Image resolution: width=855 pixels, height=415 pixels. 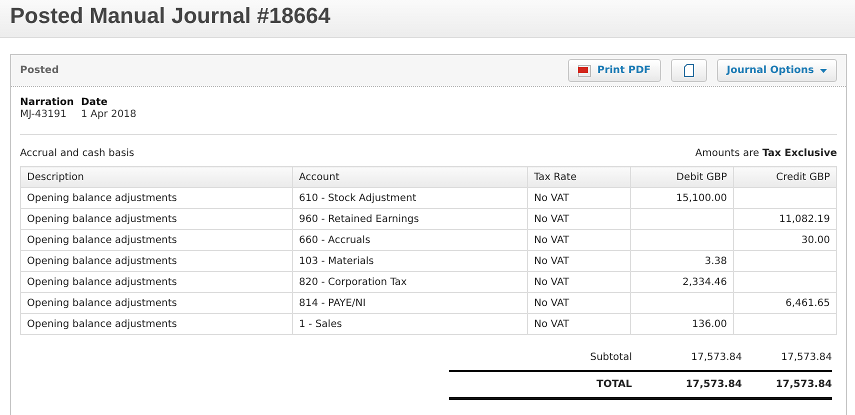 I want to click on table-cell: 960 - Retained Earnings, so click(x=410, y=219).